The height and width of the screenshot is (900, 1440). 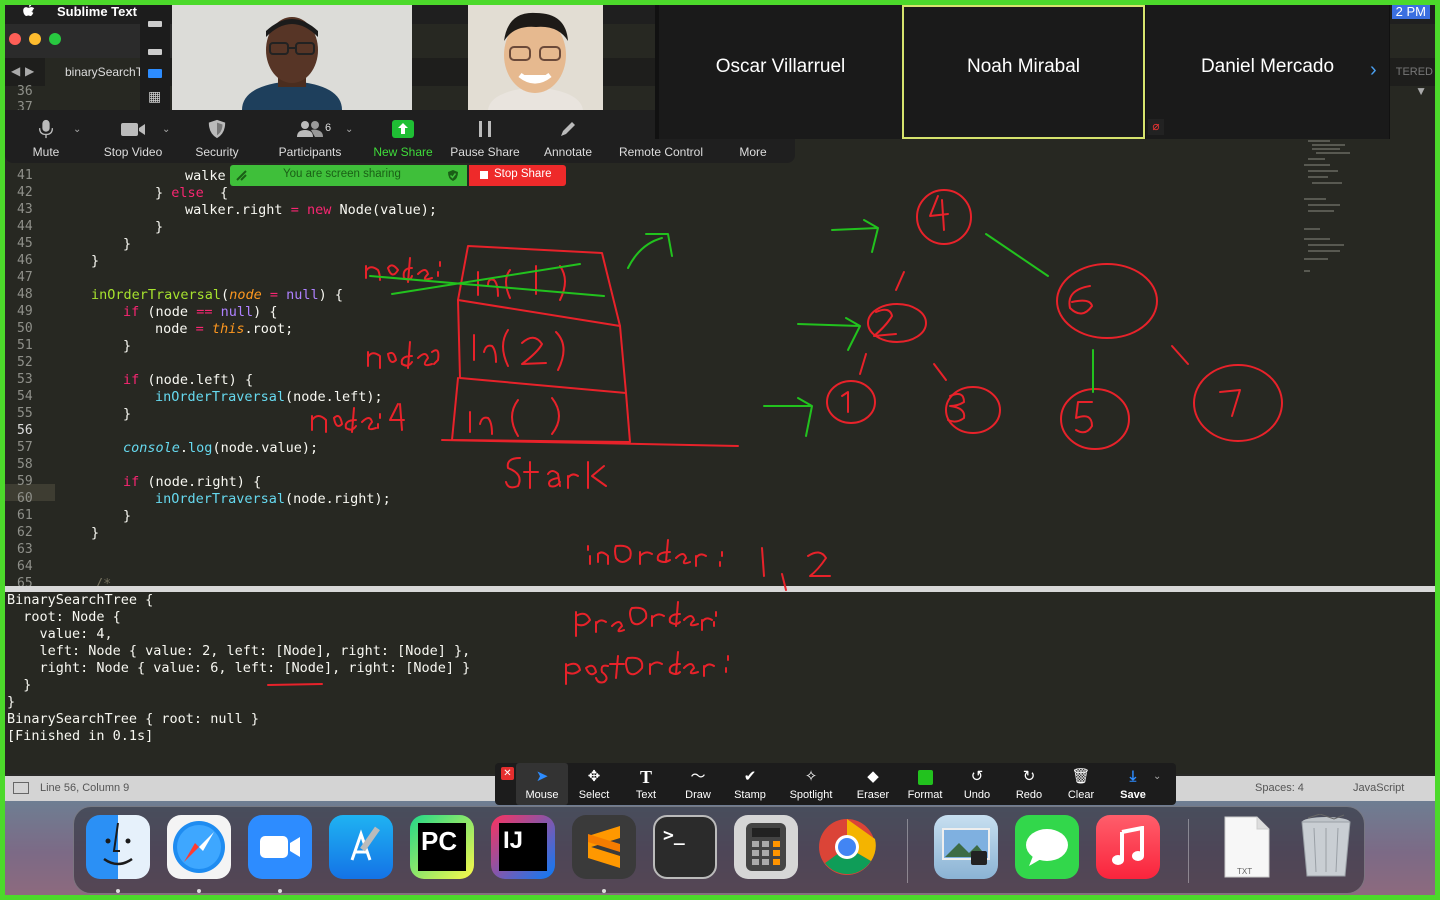 I want to click on undo-label: Undo, so click(x=977, y=795).